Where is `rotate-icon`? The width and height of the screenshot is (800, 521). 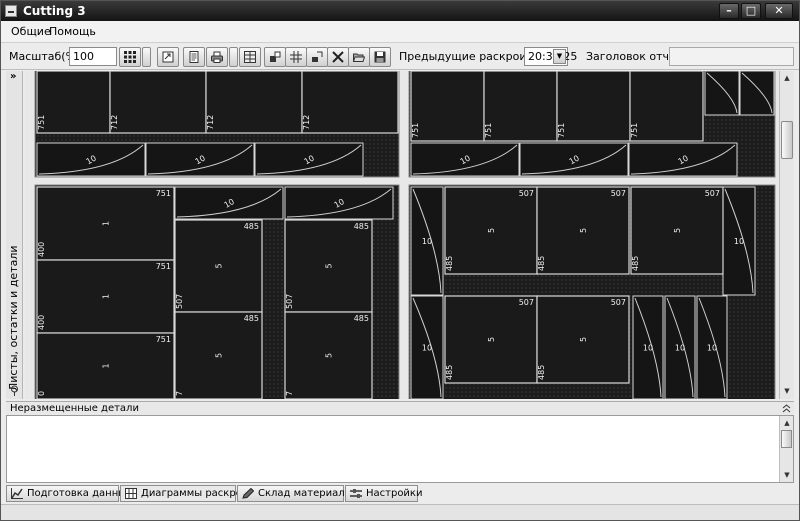
rotate-icon is located at coordinates (317, 56).